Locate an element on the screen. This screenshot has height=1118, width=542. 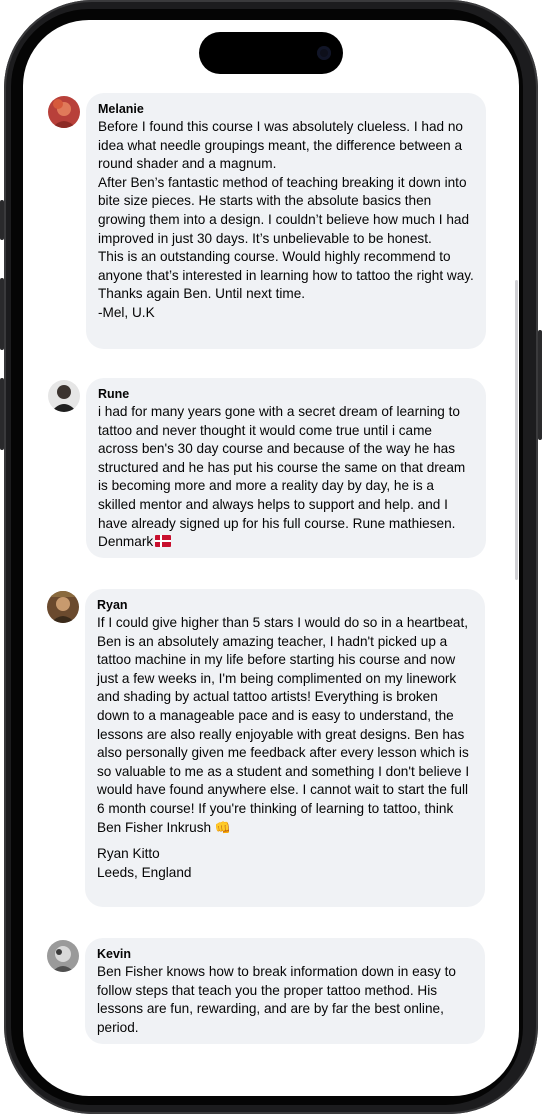
profile-photo-red-icon is located at coordinates (64, 112).